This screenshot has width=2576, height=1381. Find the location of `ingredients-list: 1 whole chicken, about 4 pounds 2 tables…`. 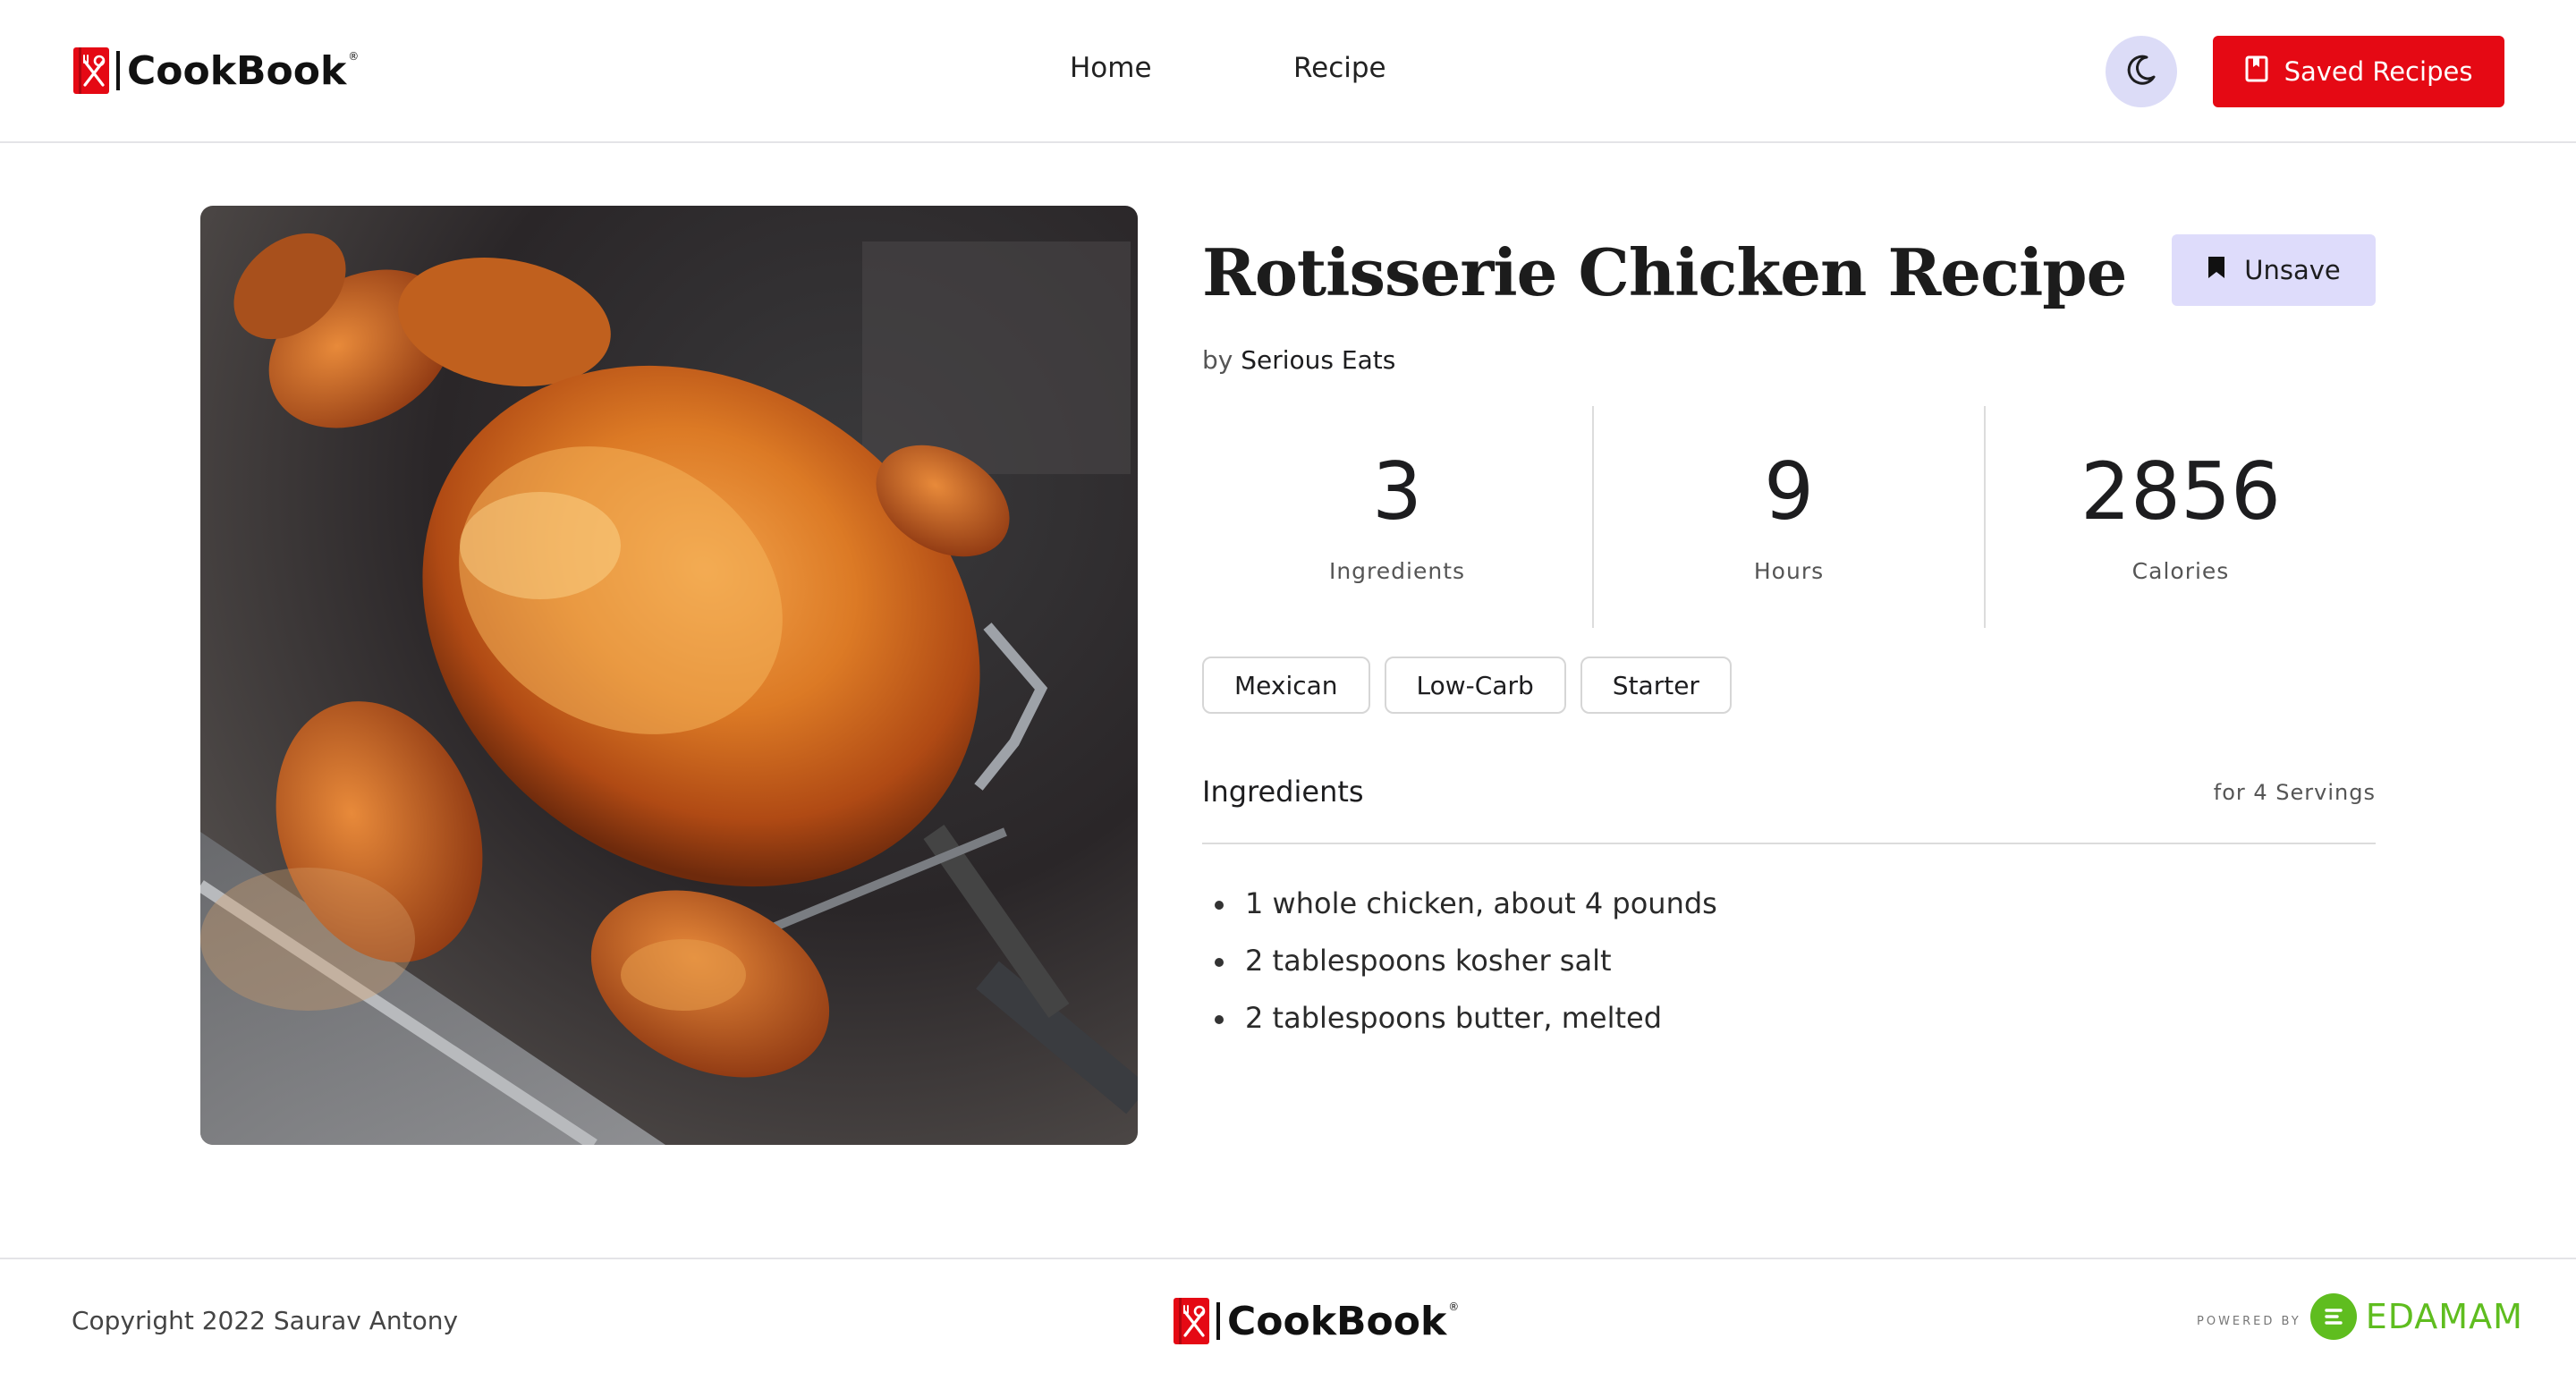

ingredients-list: 1 whole chicken, about 4 pounds 2 tables… is located at coordinates (1459, 960).